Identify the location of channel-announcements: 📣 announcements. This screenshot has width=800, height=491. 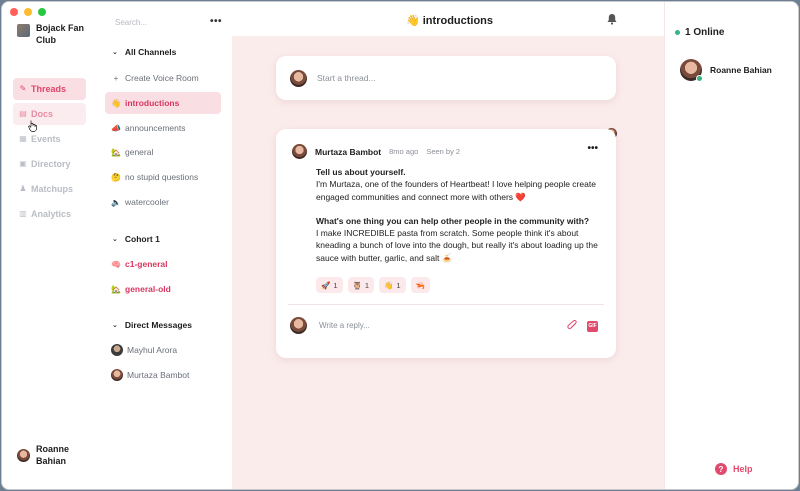
(163, 128).